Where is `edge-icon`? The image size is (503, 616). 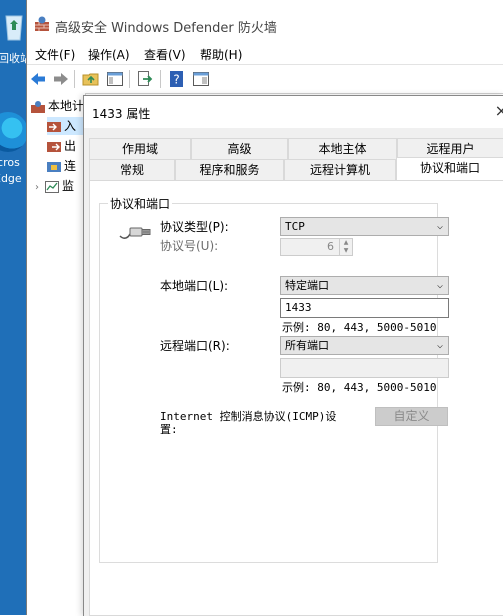 edge-icon is located at coordinates (14, 132).